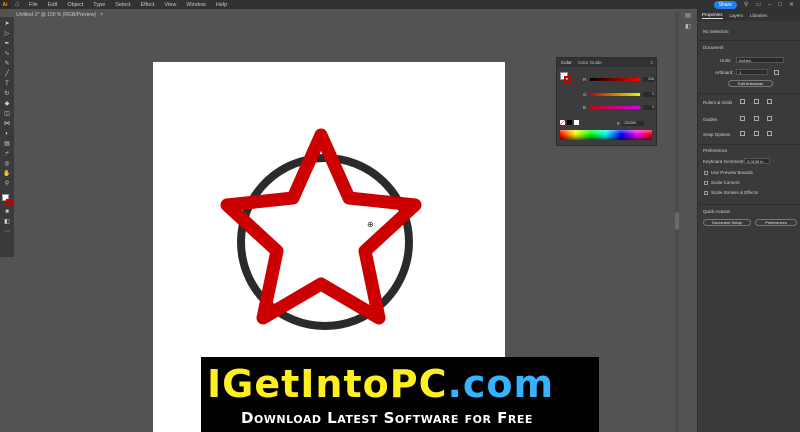 The width and height of the screenshot is (800, 432). Describe the element at coordinates (568, 80) in the screenshot. I see `color-stroke-swatch` at that location.